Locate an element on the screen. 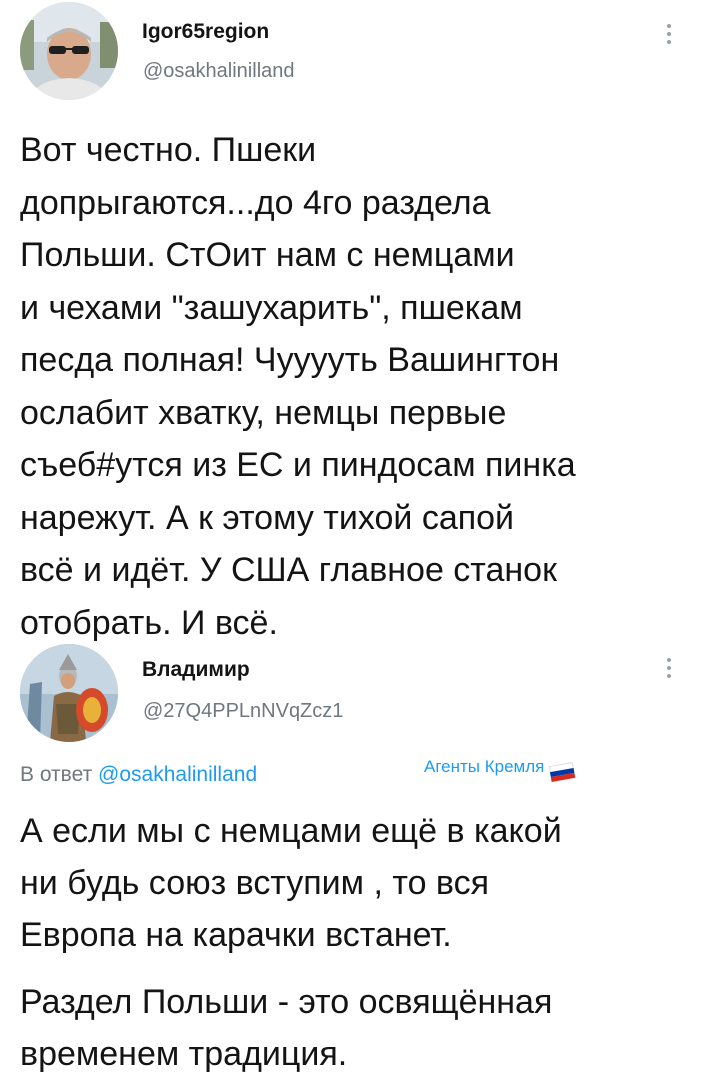 The image size is (711, 1080). user-avatar-photo is located at coordinates (69, 51).